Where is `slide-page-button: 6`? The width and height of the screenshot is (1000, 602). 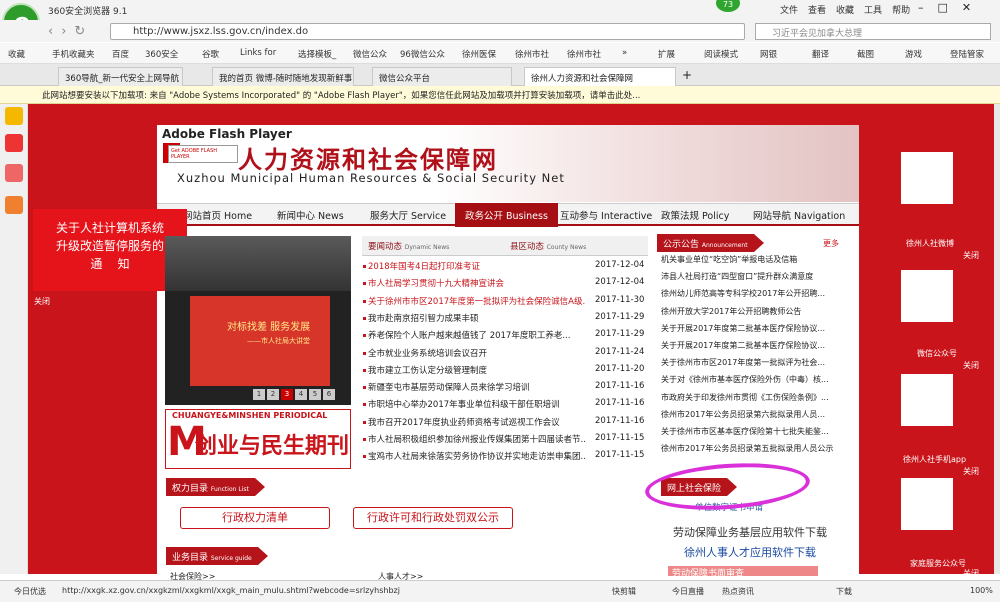
slide-page-button: 6 is located at coordinates (329, 394).